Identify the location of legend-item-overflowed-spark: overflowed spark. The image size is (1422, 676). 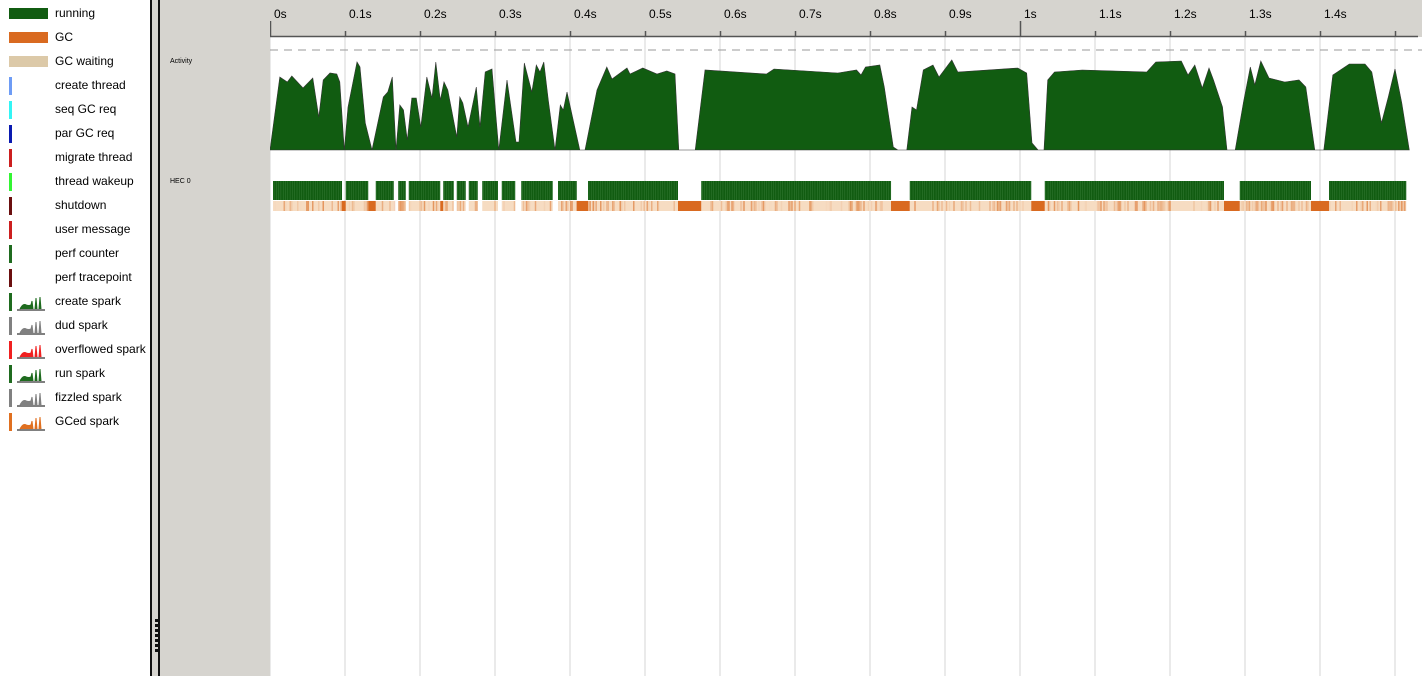
(75, 353).